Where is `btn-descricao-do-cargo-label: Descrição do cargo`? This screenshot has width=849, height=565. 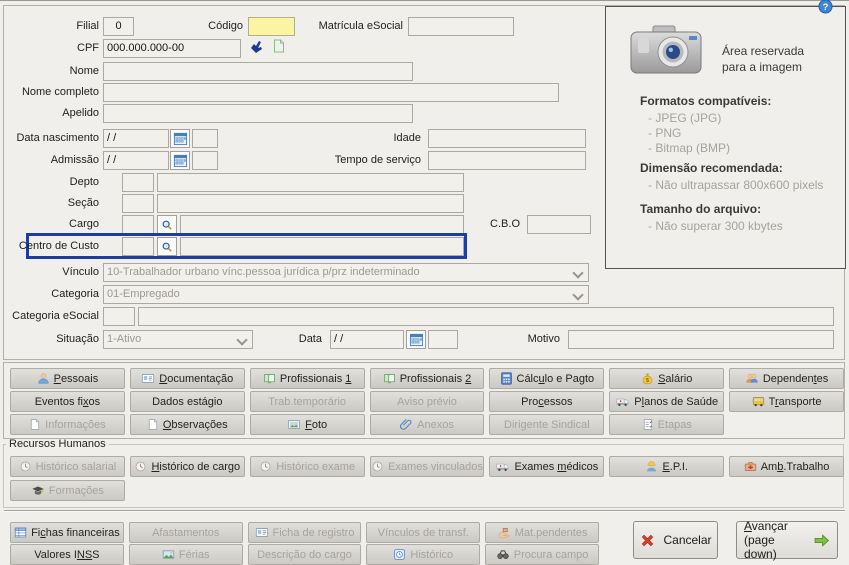
btn-descricao-do-cargo-label: Descrição do cargo is located at coordinates (304, 554).